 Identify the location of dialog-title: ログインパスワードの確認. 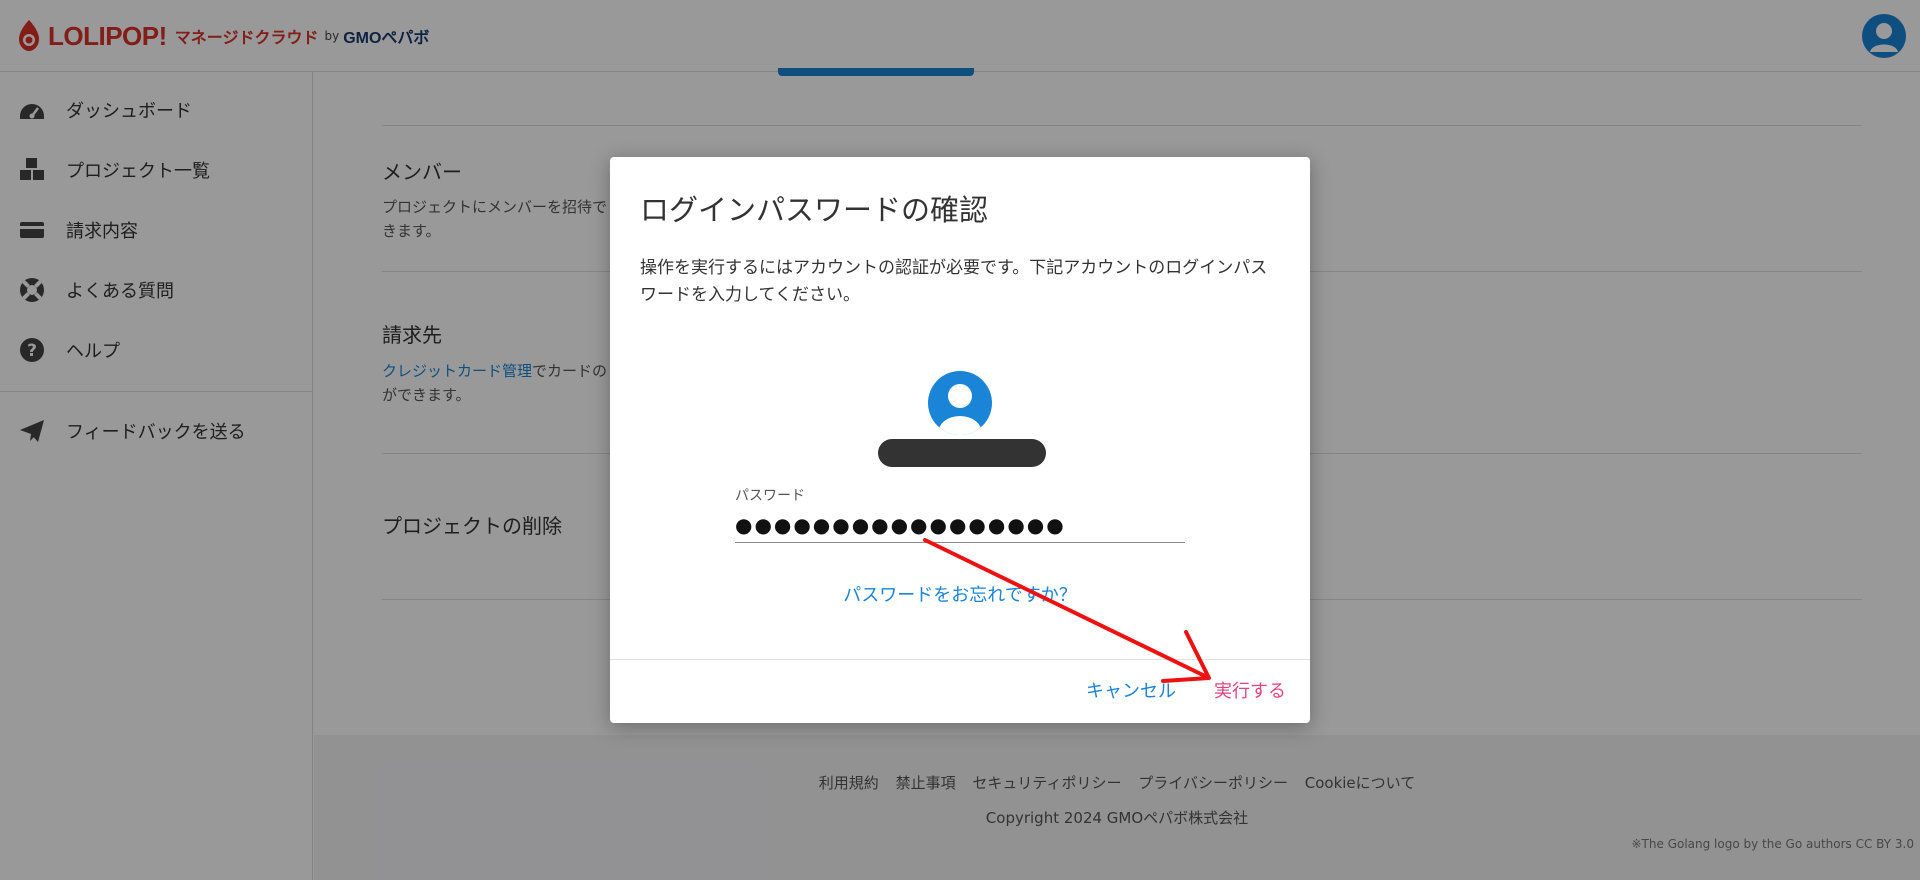
(814, 210).